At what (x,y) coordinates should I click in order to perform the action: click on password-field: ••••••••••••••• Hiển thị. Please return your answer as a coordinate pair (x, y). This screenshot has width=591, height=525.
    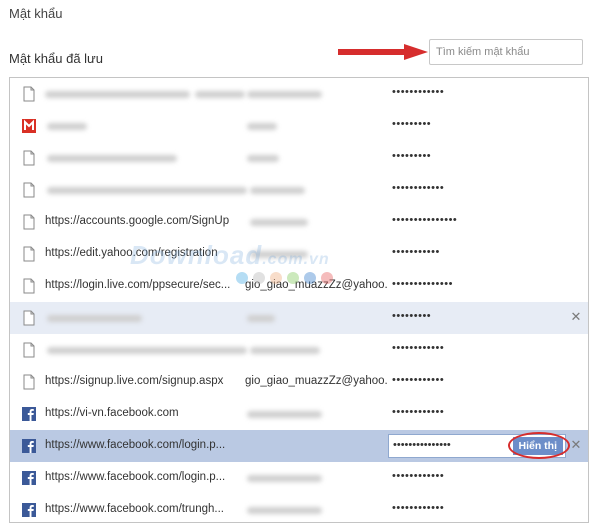
    Looking at the image, I should click on (477, 446).